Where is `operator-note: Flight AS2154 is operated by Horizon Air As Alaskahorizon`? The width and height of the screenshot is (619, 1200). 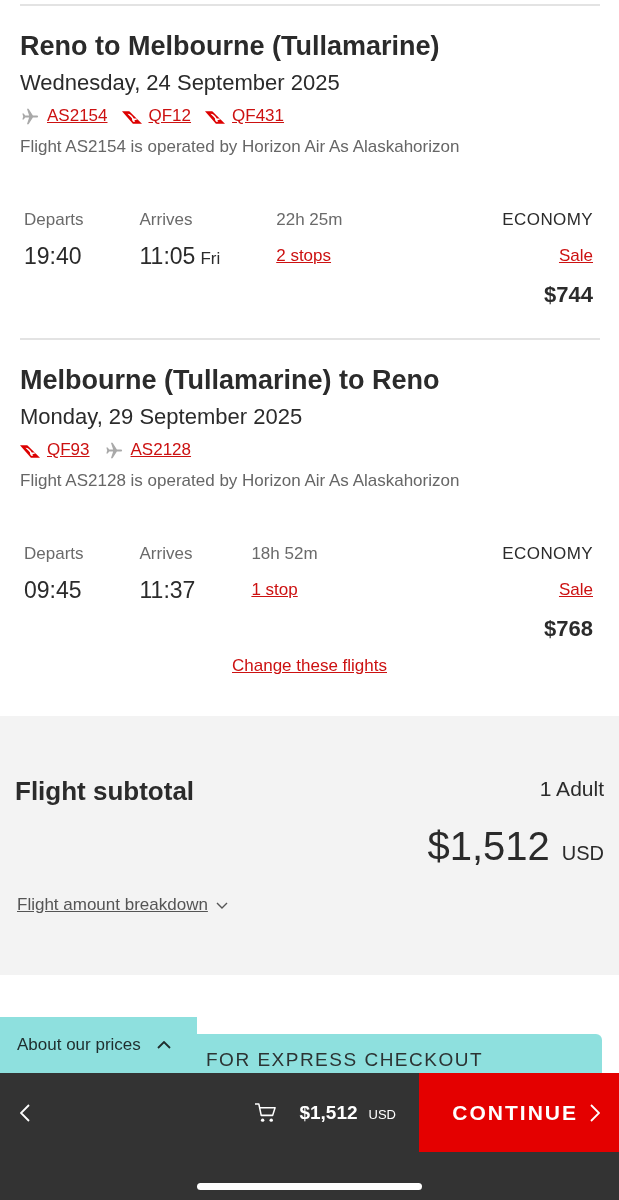
operator-note: Flight AS2154 is operated by Horizon Air As Alaskahorizon is located at coordinates (240, 147).